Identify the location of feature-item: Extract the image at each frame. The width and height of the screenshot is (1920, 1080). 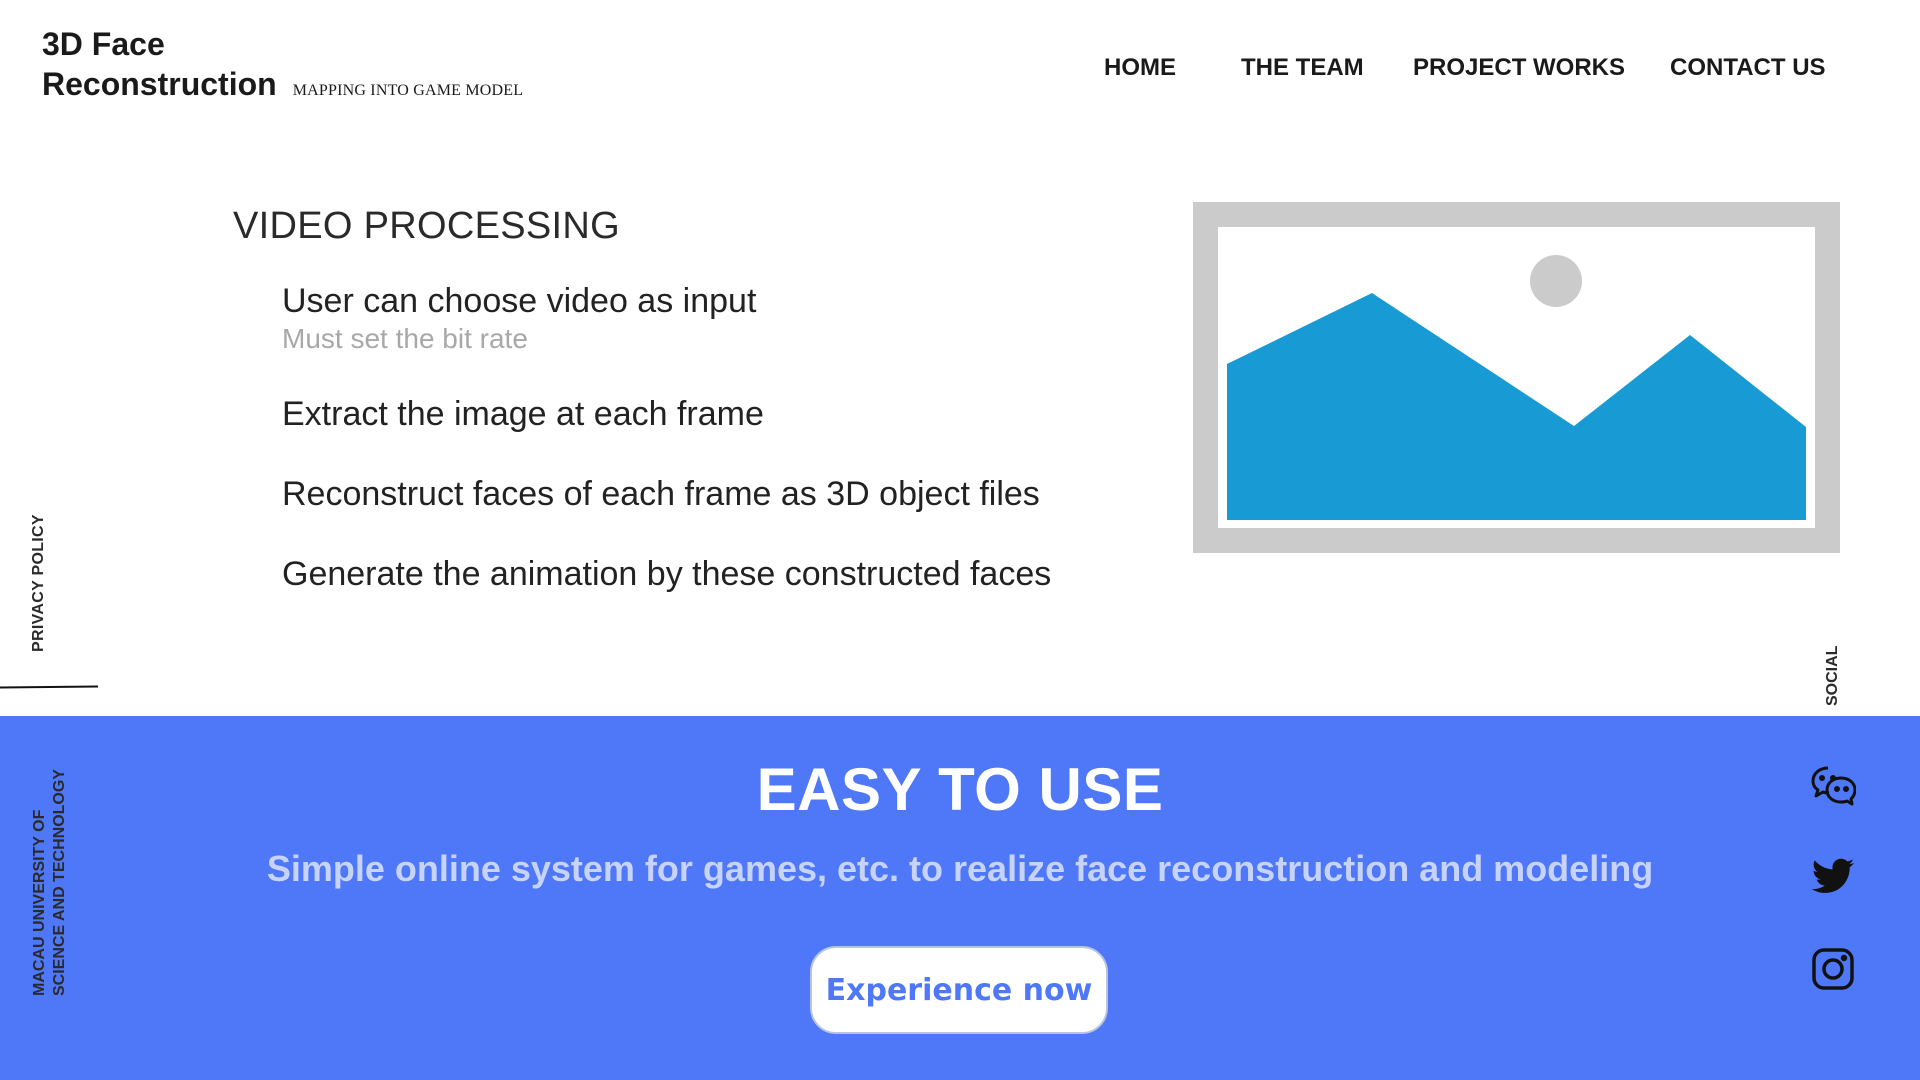
(523, 414).